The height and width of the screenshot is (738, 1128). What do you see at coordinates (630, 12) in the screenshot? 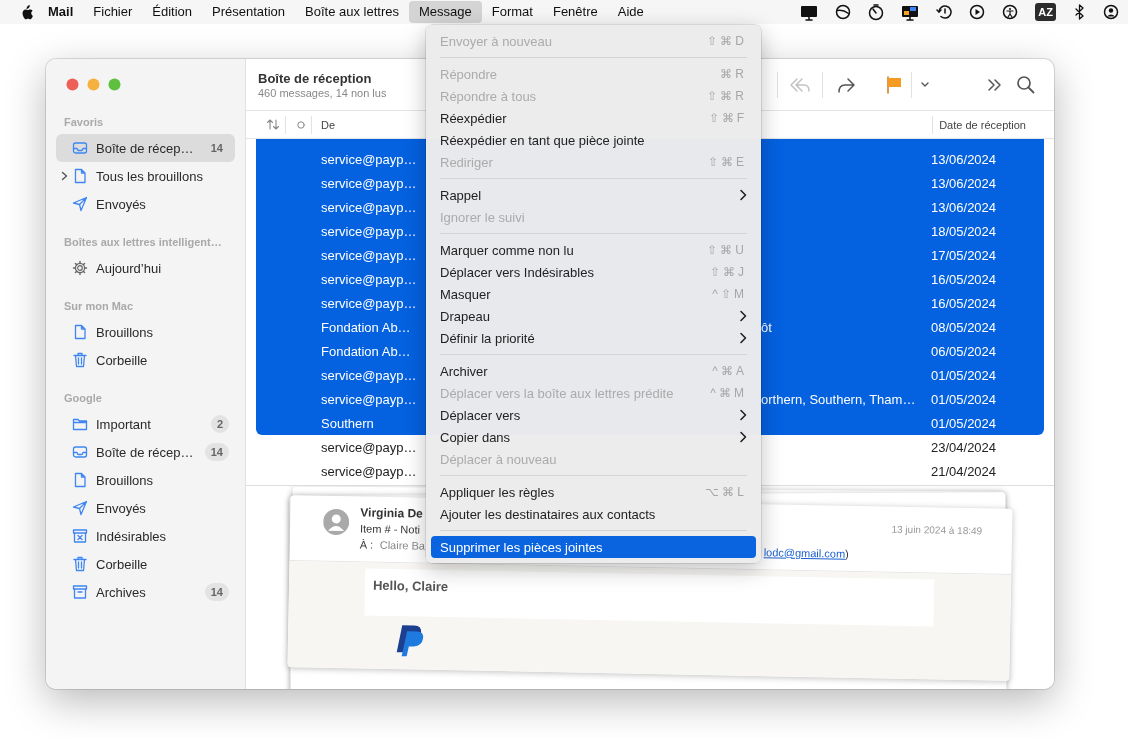
I see `menu-title: Aide` at bounding box center [630, 12].